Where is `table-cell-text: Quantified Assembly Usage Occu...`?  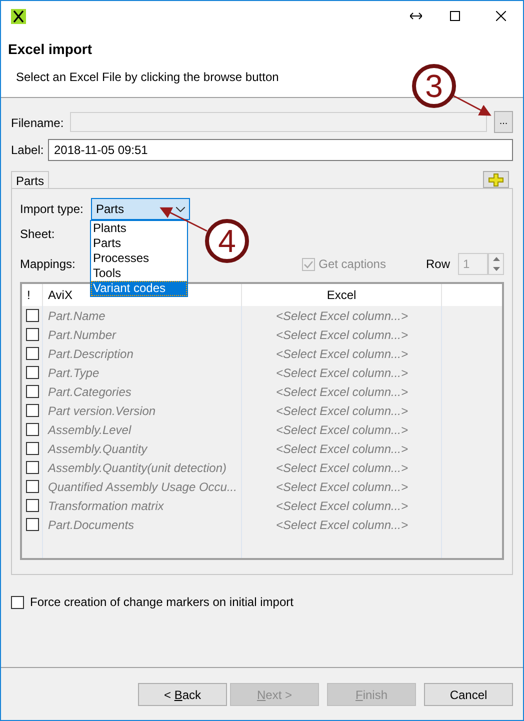 table-cell-text: Quantified Assembly Usage Occu... is located at coordinates (142, 487).